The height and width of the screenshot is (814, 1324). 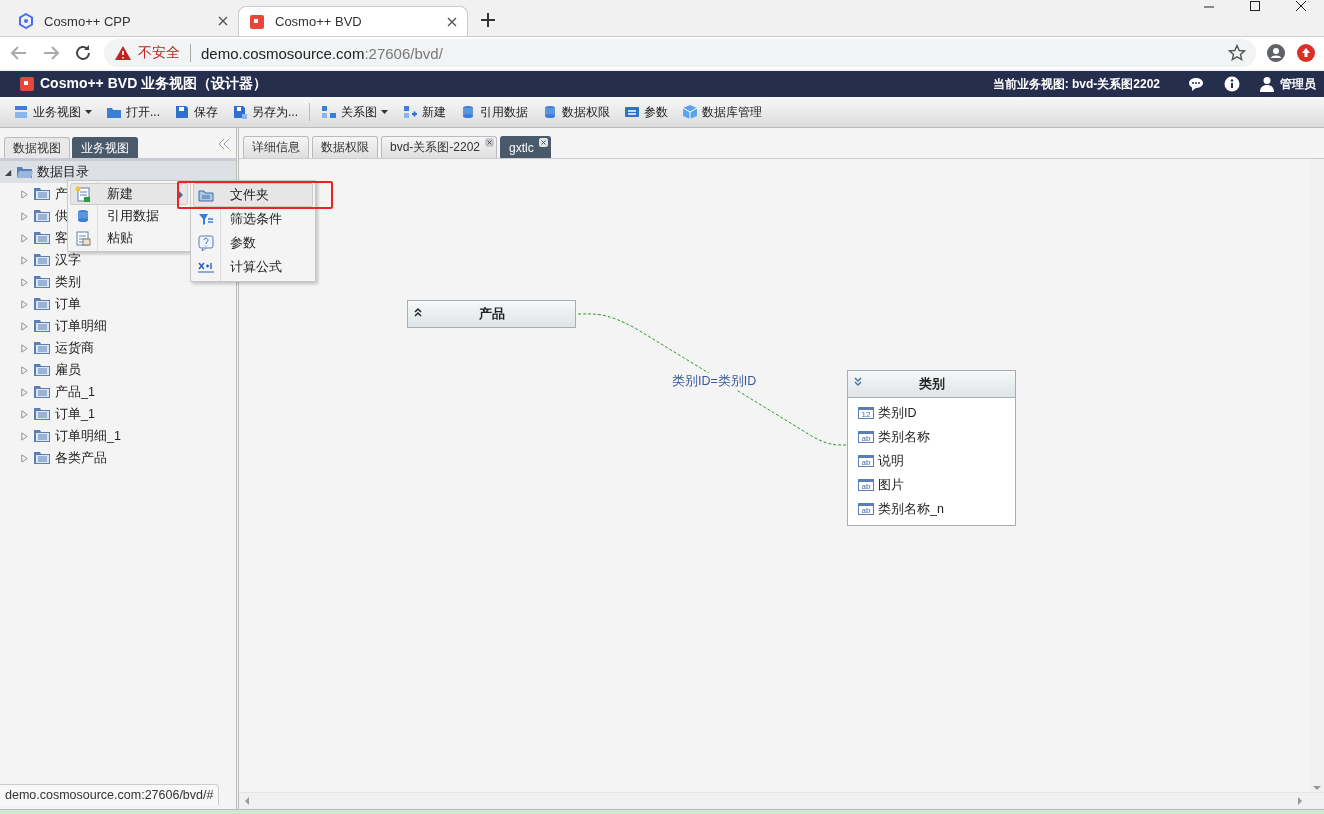 What do you see at coordinates (714, 381) in the screenshot?
I see `link-label: 类别ID=类别ID` at bounding box center [714, 381].